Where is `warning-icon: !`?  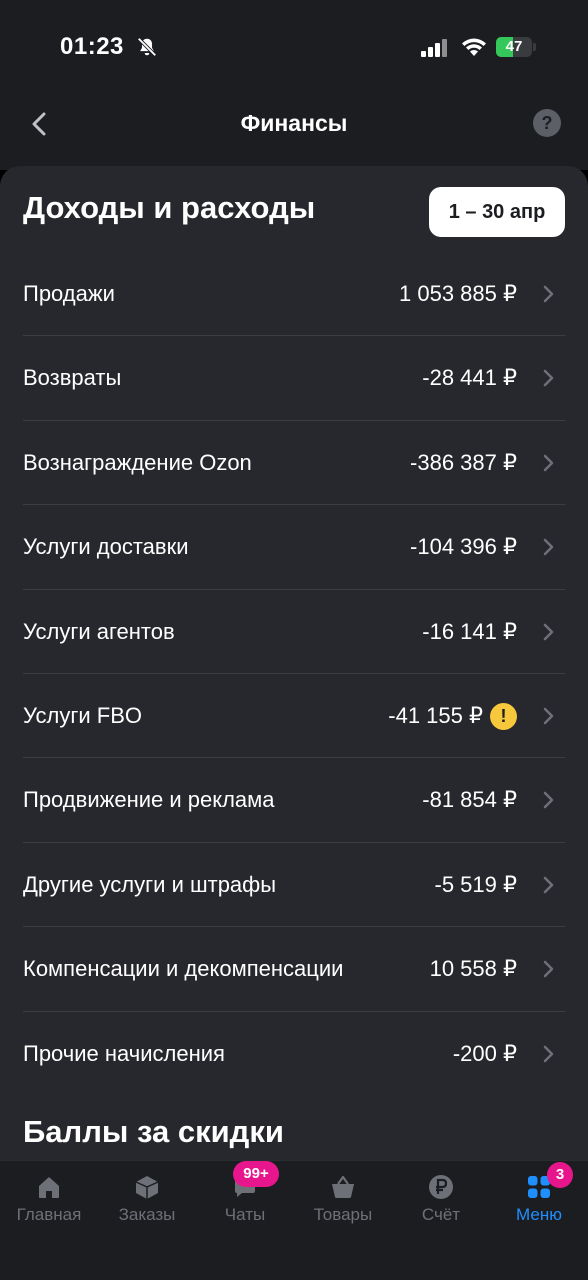 warning-icon: ! is located at coordinates (503, 716).